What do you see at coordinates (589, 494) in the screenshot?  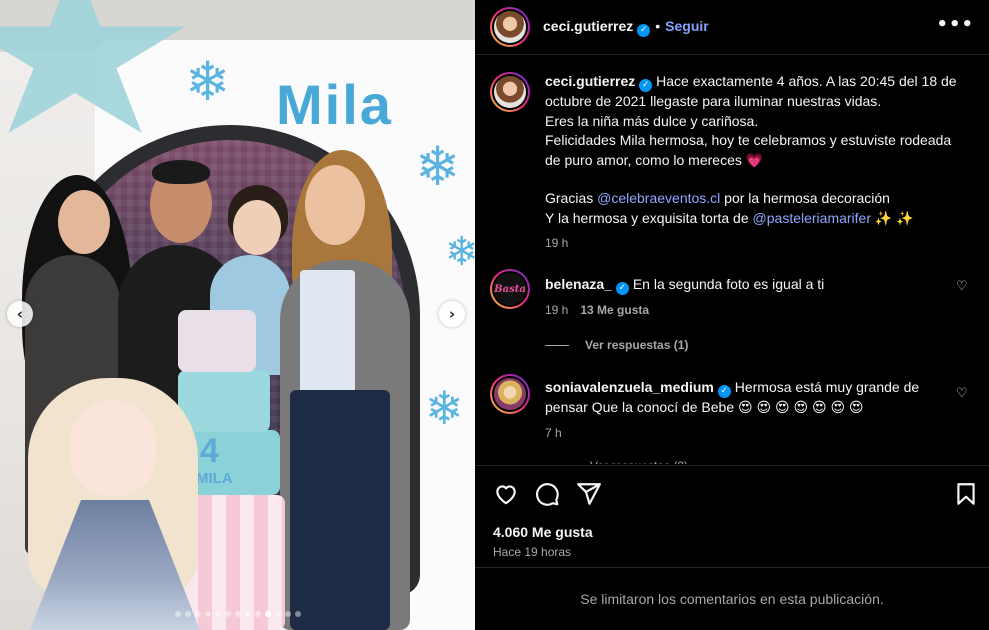 I see `share-icon` at bounding box center [589, 494].